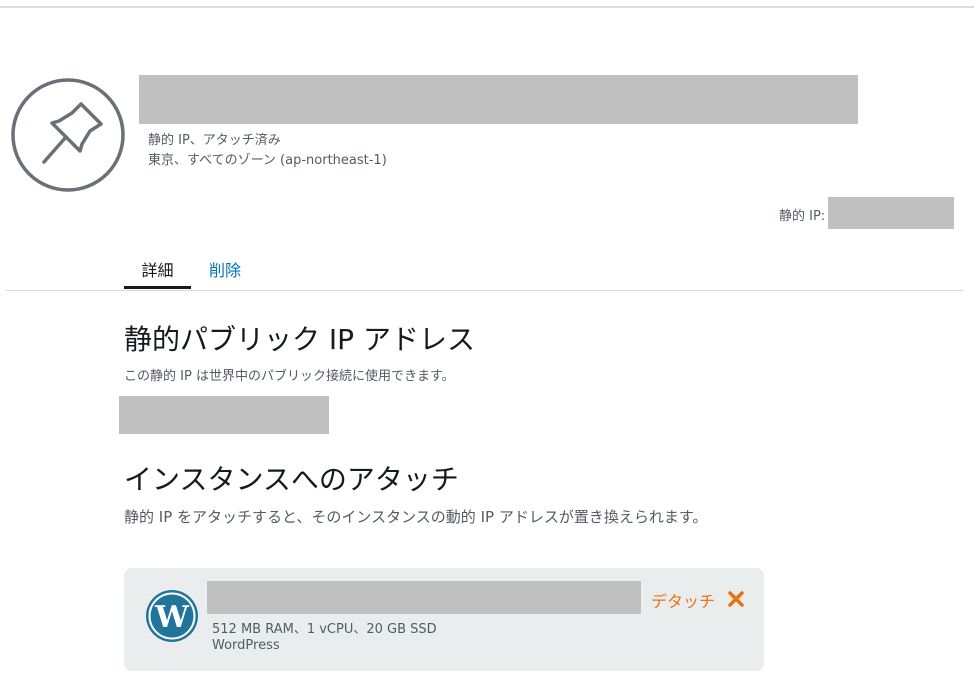 This screenshot has width=974, height=684. What do you see at coordinates (802, 216) in the screenshot?
I see `static-ip-label: 静的 IP:` at bounding box center [802, 216].